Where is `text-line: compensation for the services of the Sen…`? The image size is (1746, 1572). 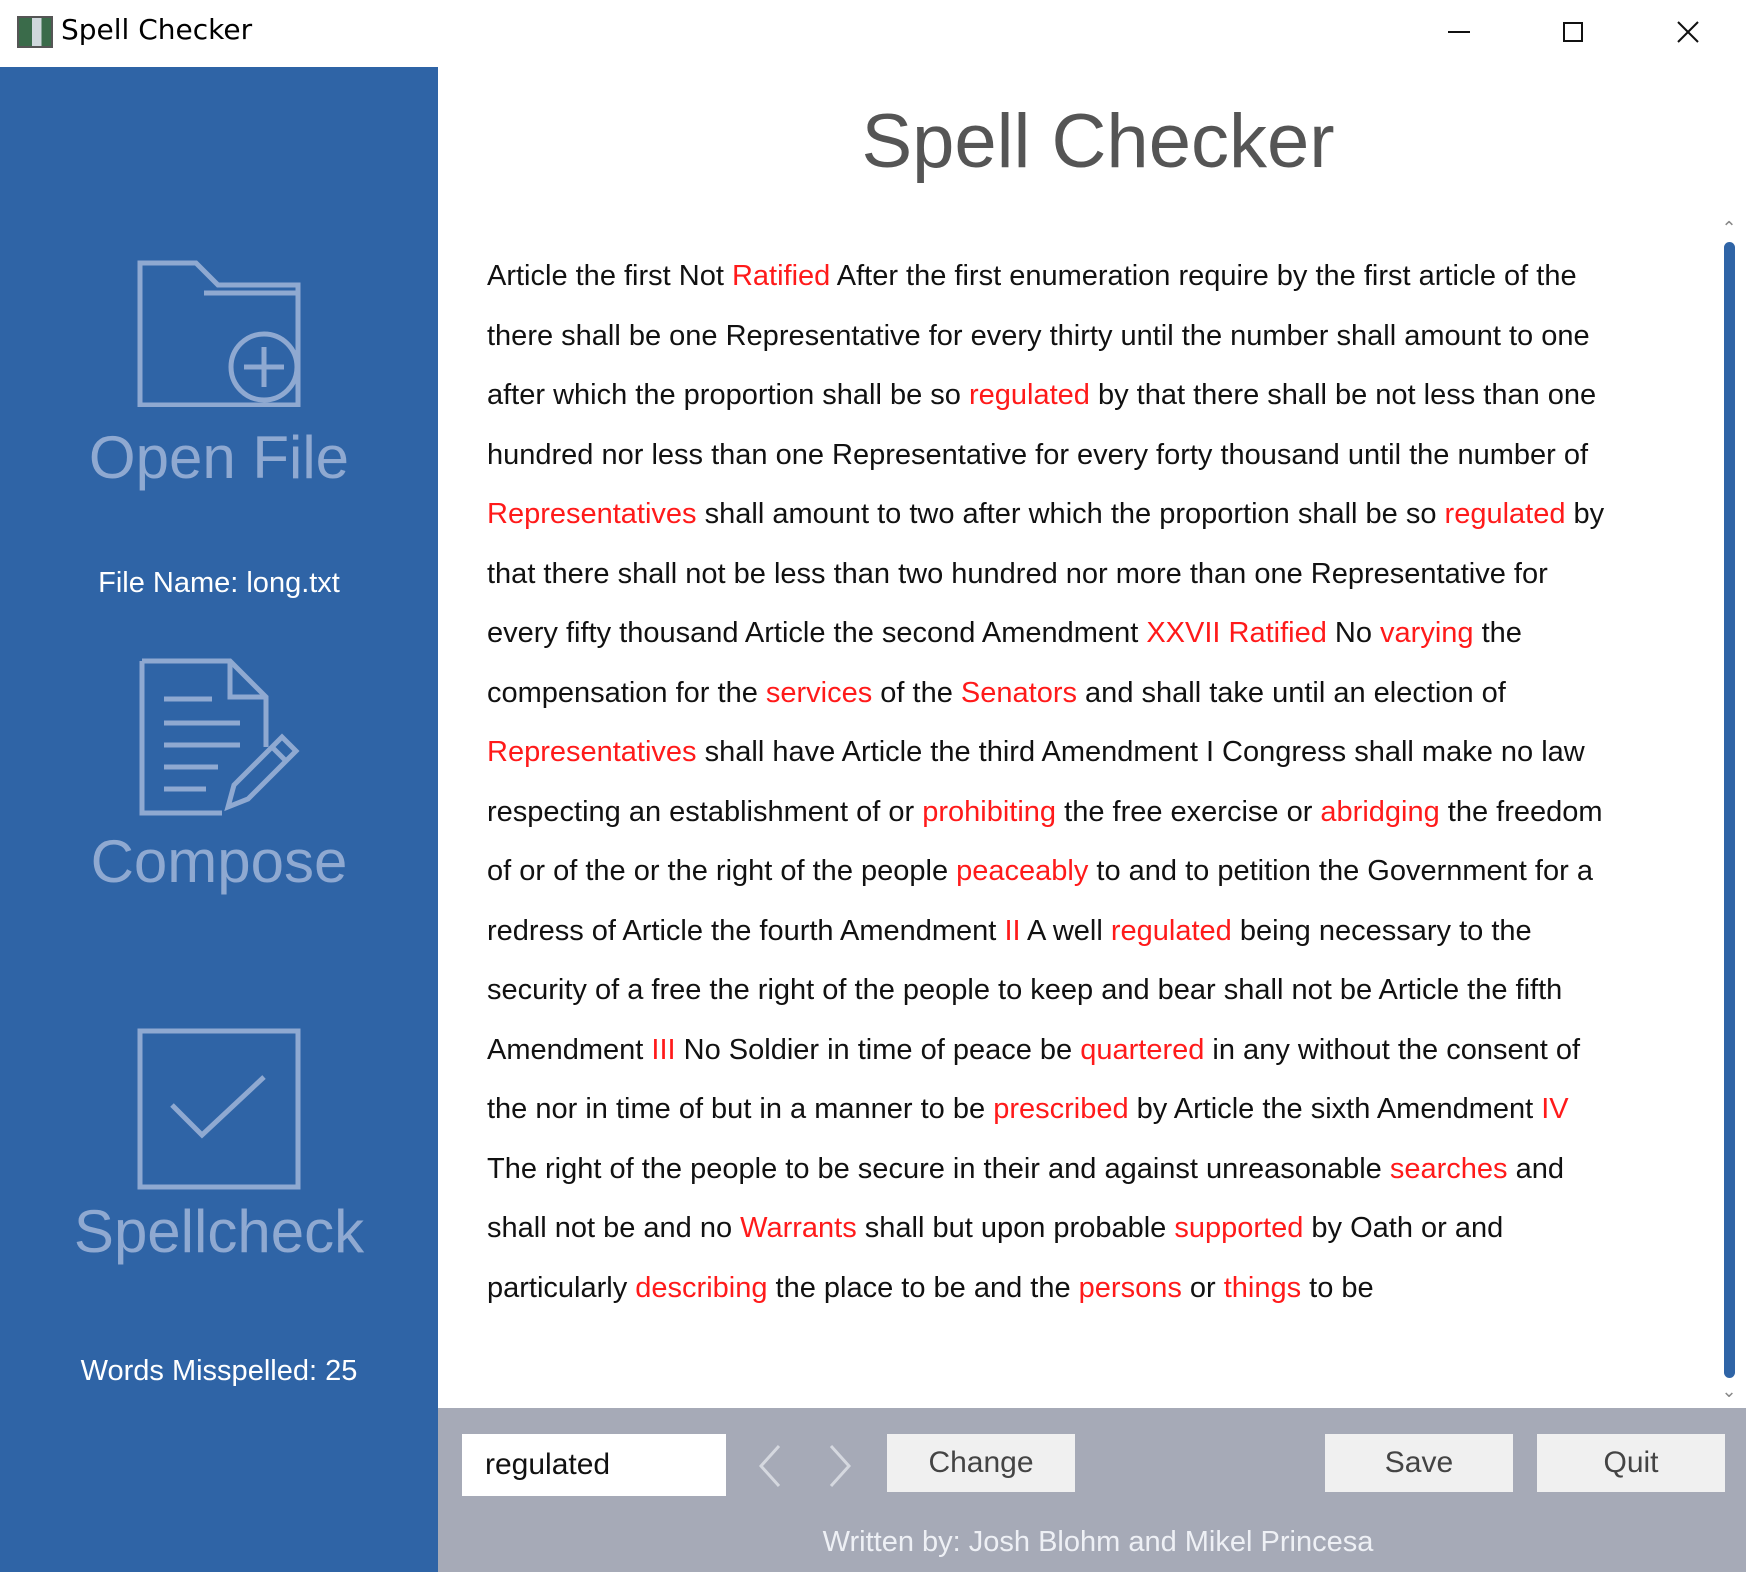
text-line: compensation for the services of the Sen… is located at coordinates (1077, 694).